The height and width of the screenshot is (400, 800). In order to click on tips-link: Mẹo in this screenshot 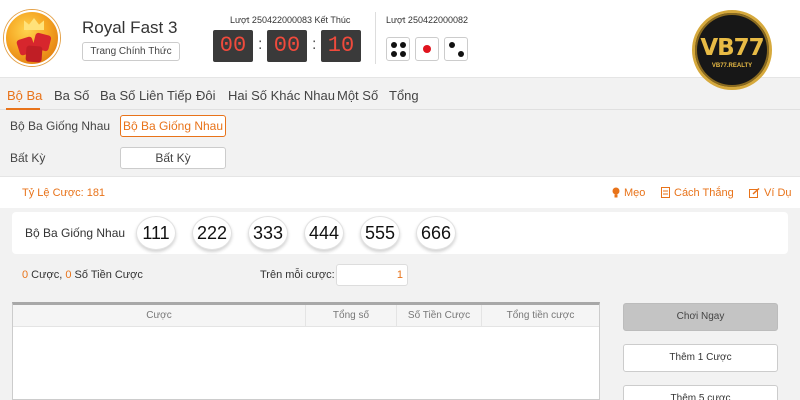, I will do `click(628, 193)`.